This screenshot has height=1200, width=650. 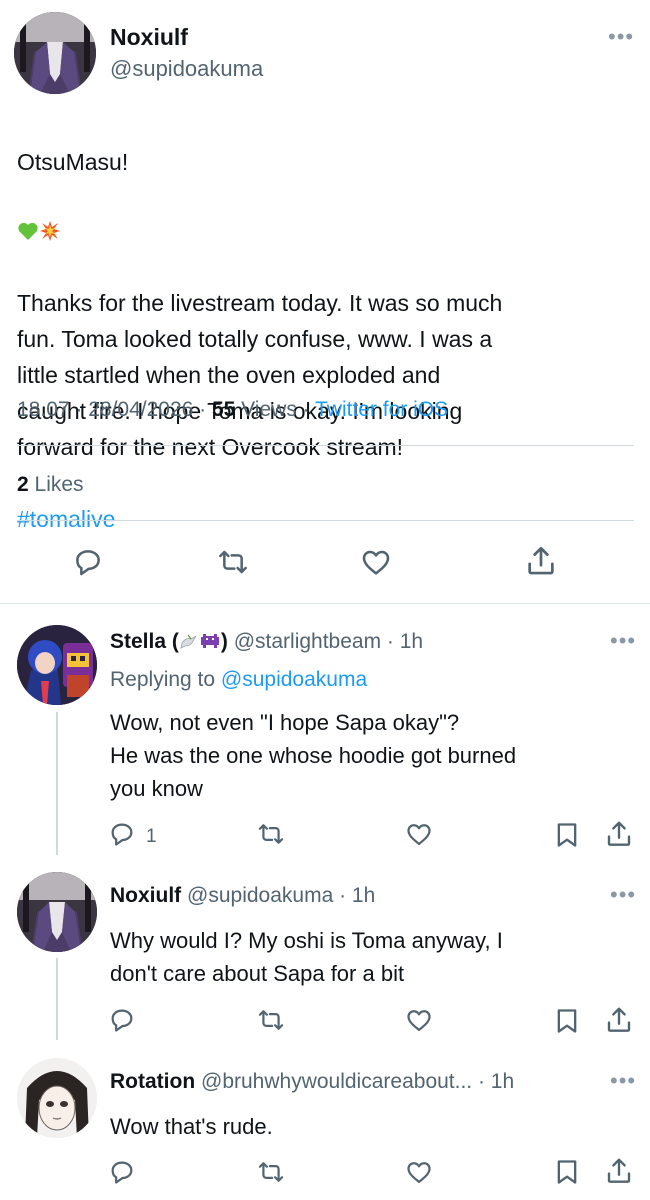 What do you see at coordinates (186, 69) in the screenshot?
I see `author-handle: @supidoakuma` at bounding box center [186, 69].